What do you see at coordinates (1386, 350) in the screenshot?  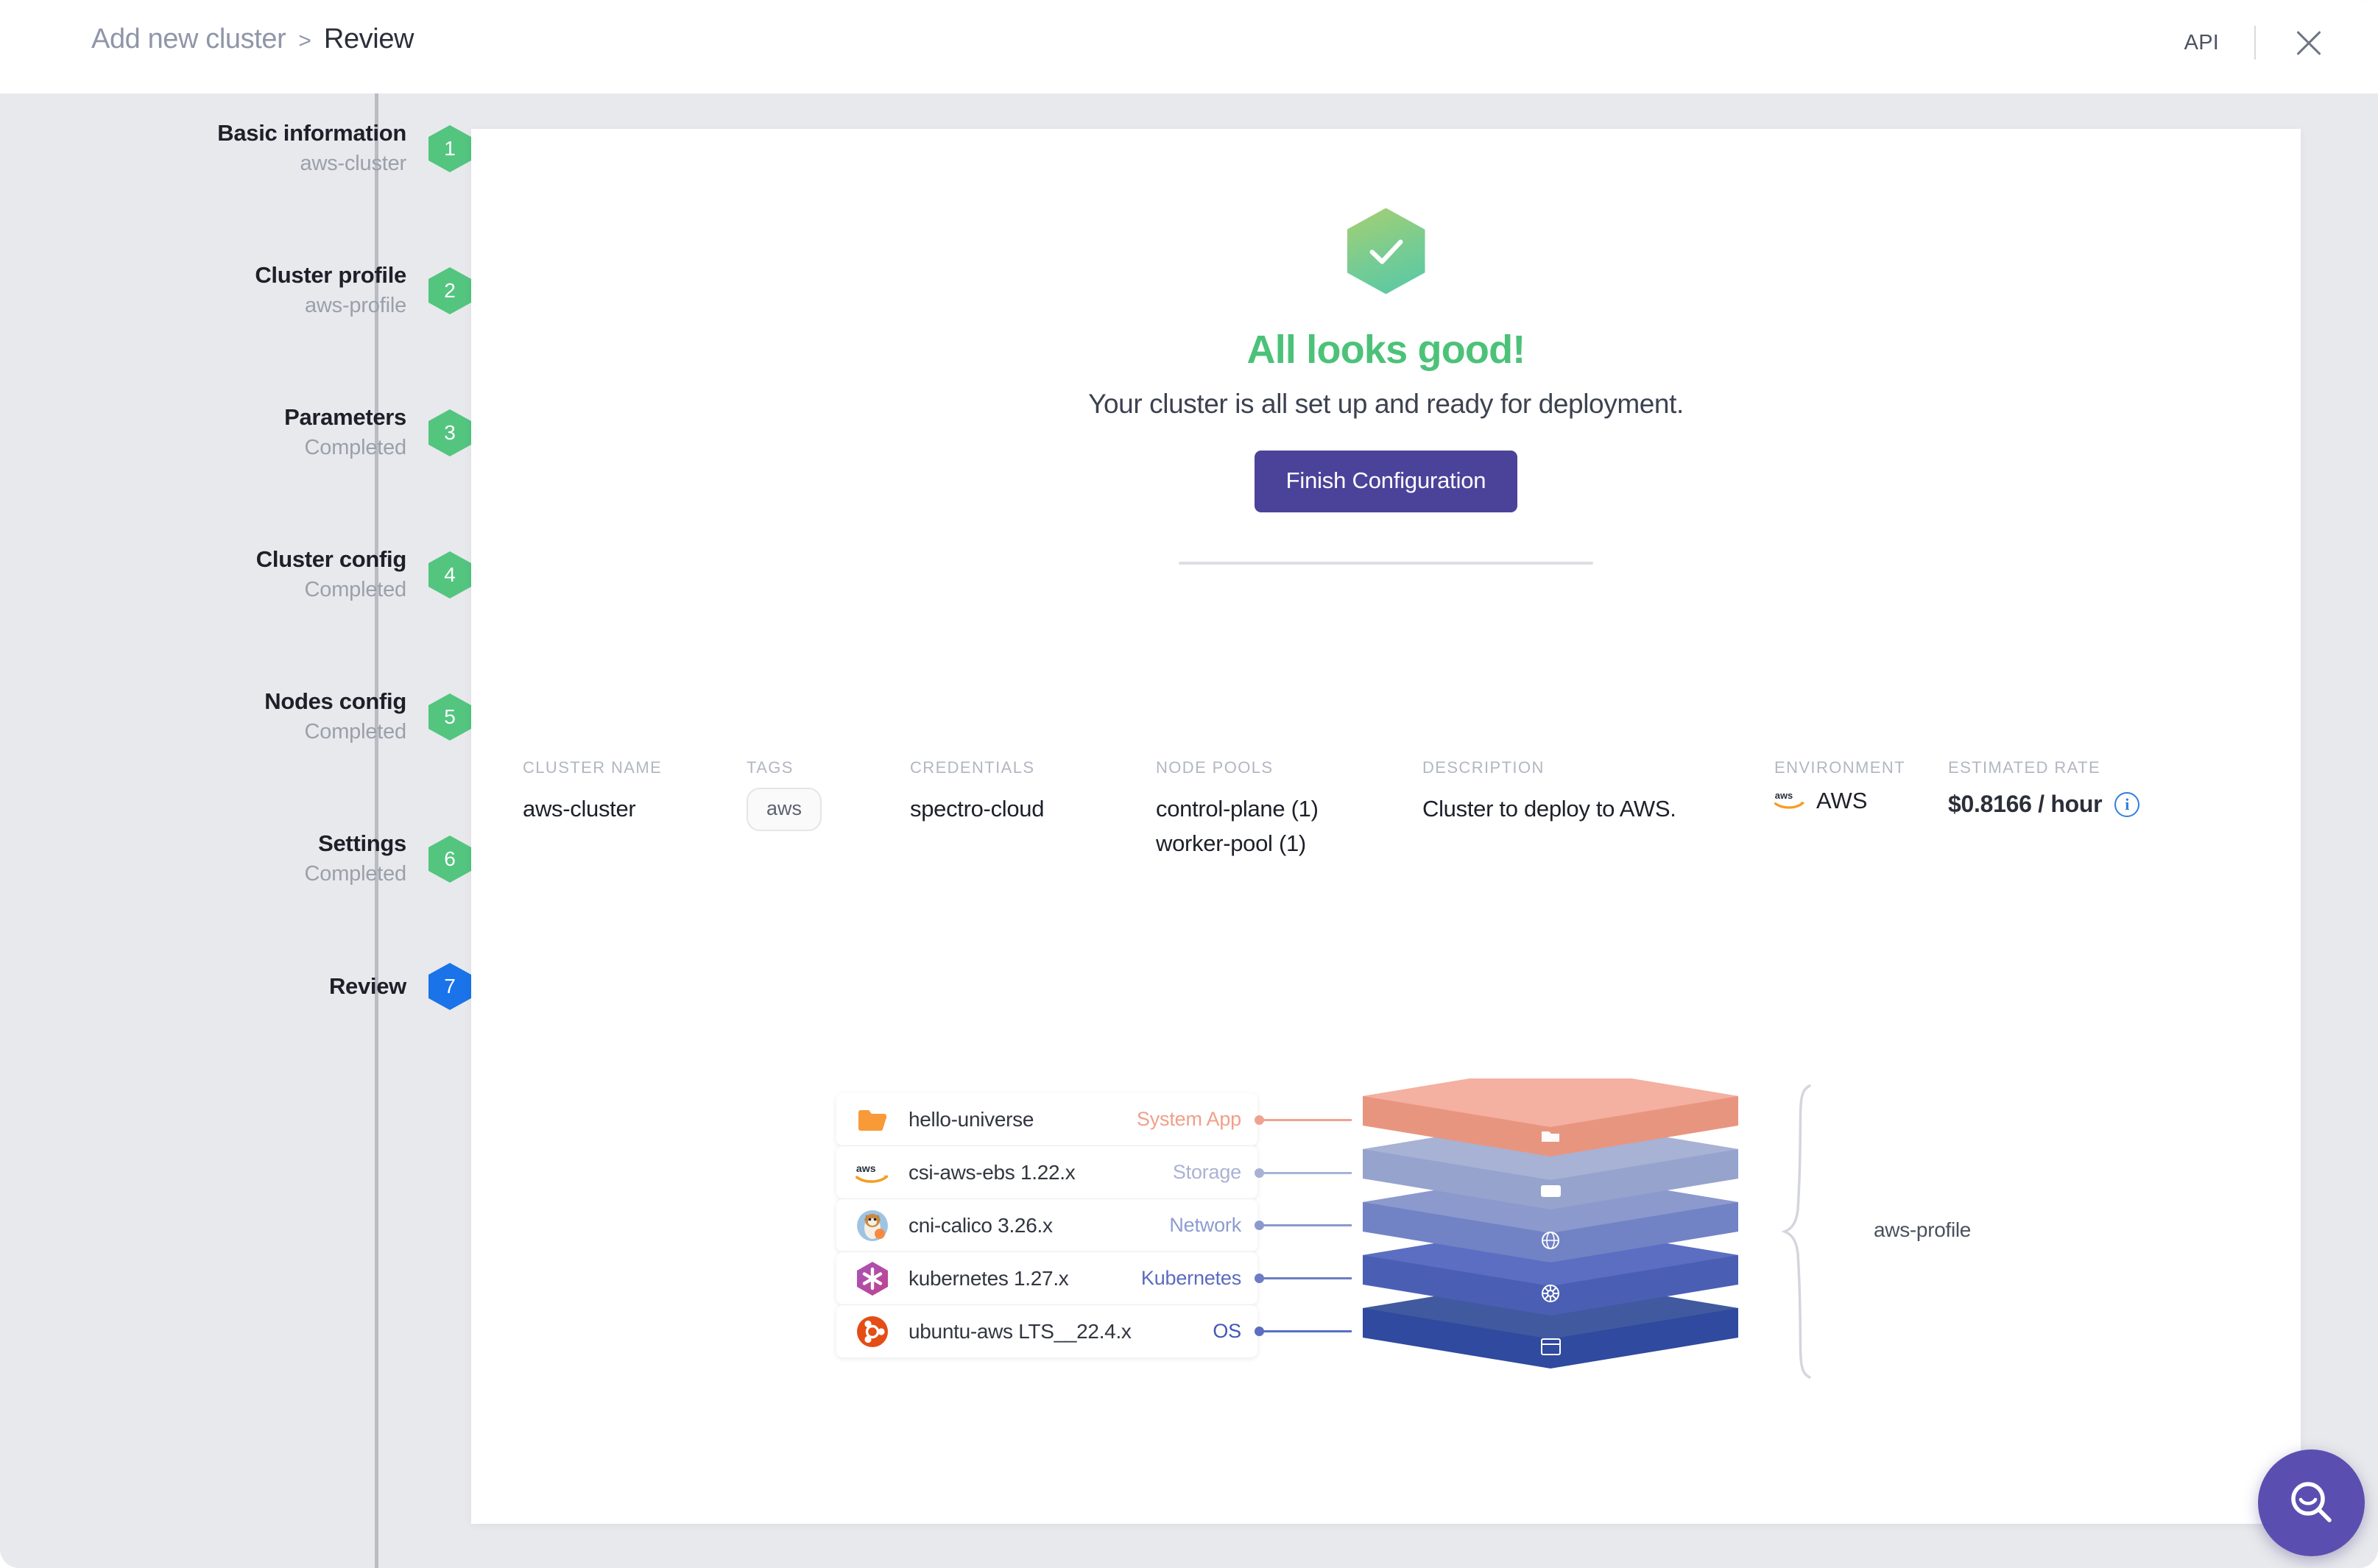 I see `page-title: All looks good!` at bounding box center [1386, 350].